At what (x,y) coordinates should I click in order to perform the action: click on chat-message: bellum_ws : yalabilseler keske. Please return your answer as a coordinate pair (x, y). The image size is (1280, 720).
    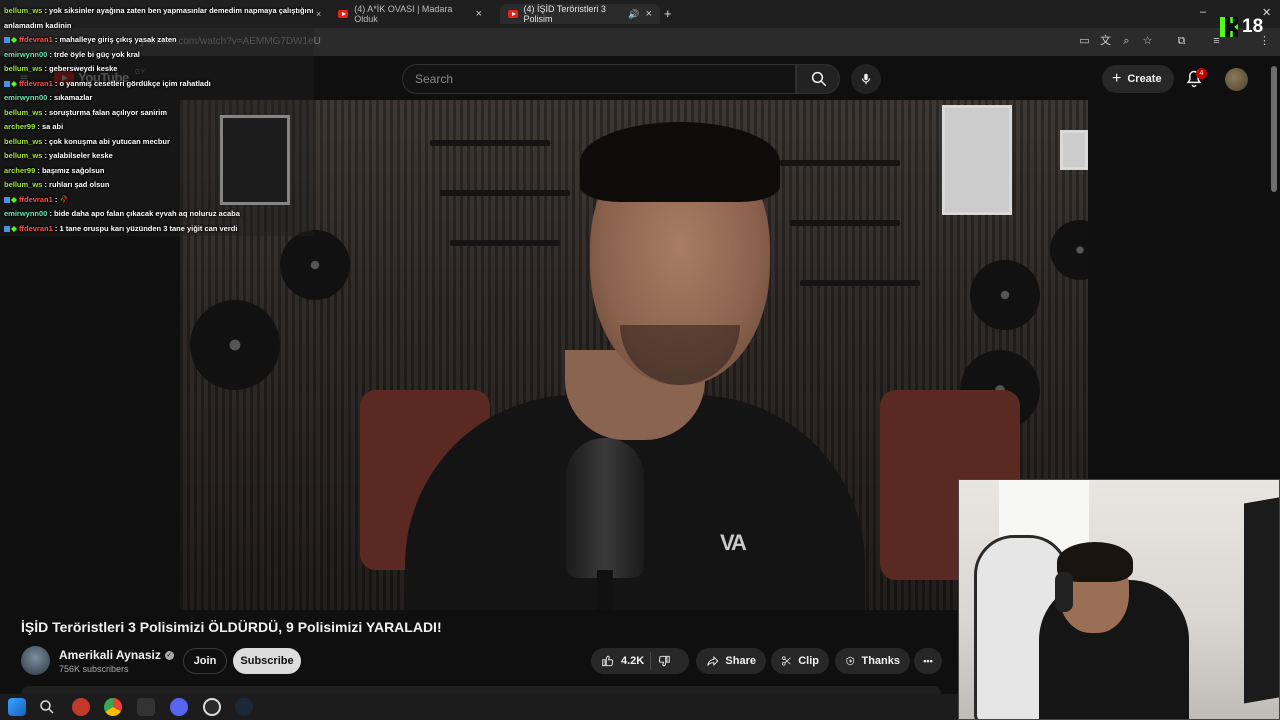
    Looking at the image, I should click on (58, 156).